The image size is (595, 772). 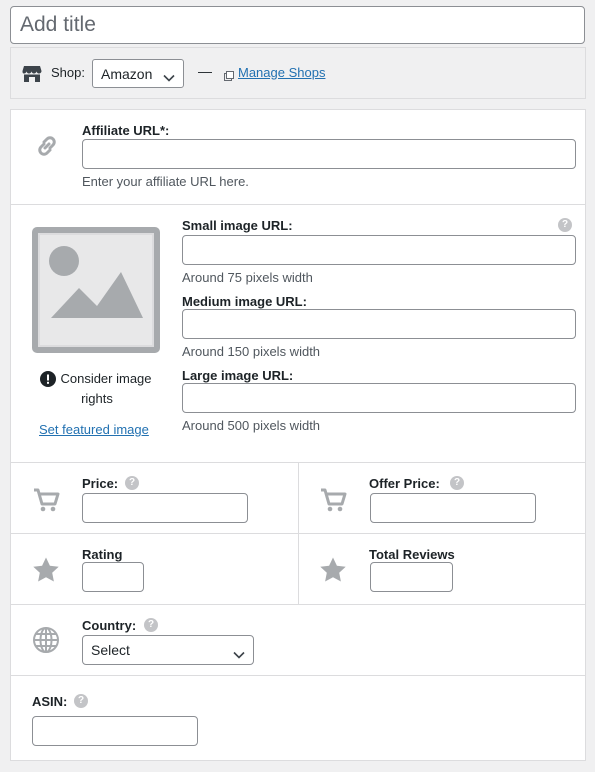 I want to click on globe-icon, so click(x=46, y=642).